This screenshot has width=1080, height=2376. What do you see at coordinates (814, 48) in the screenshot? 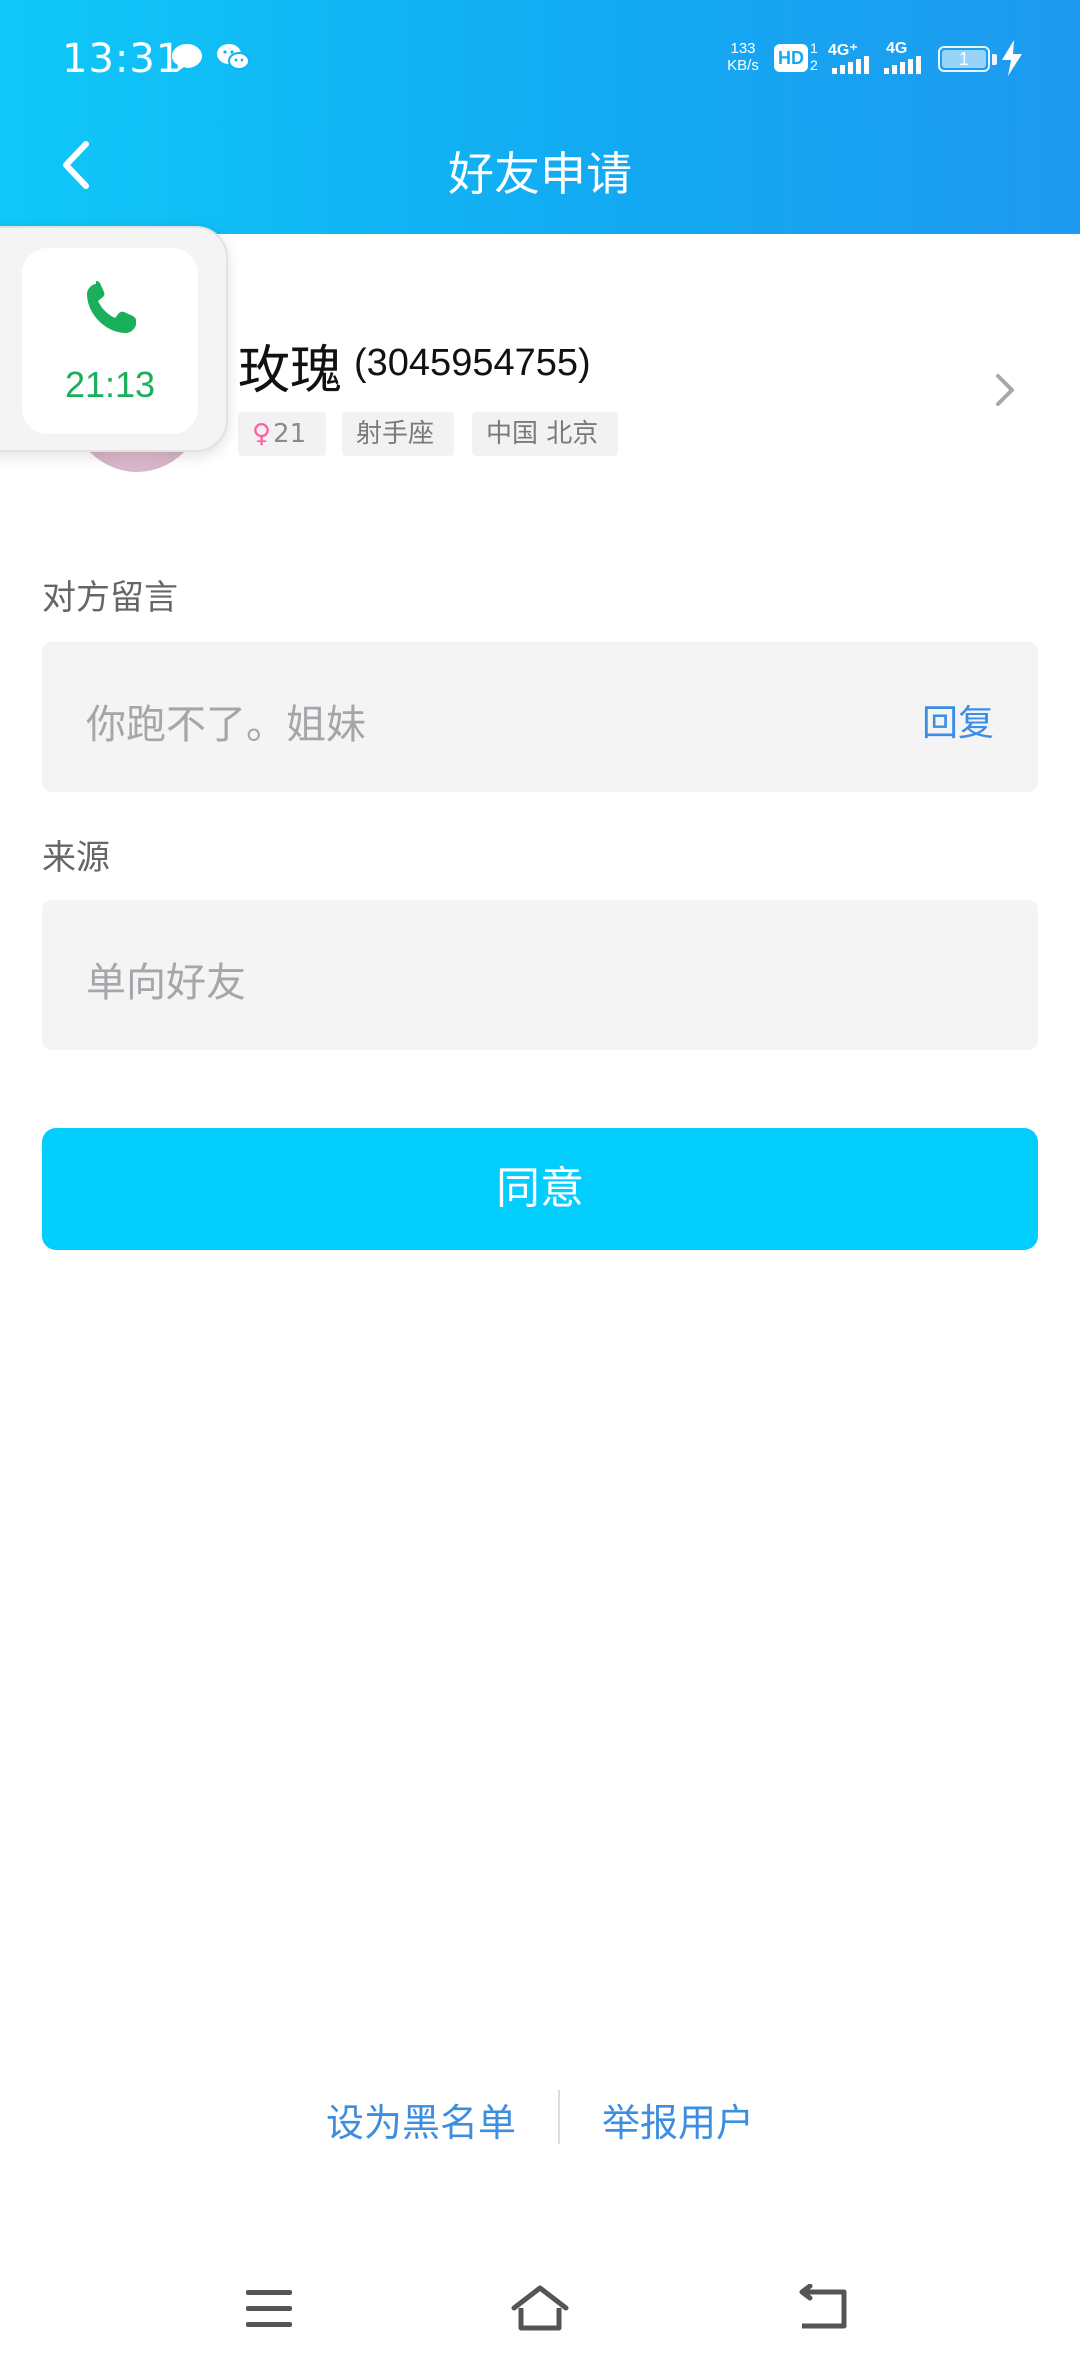
I see `hd-sub-top: 1` at bounding box center [814, 48].